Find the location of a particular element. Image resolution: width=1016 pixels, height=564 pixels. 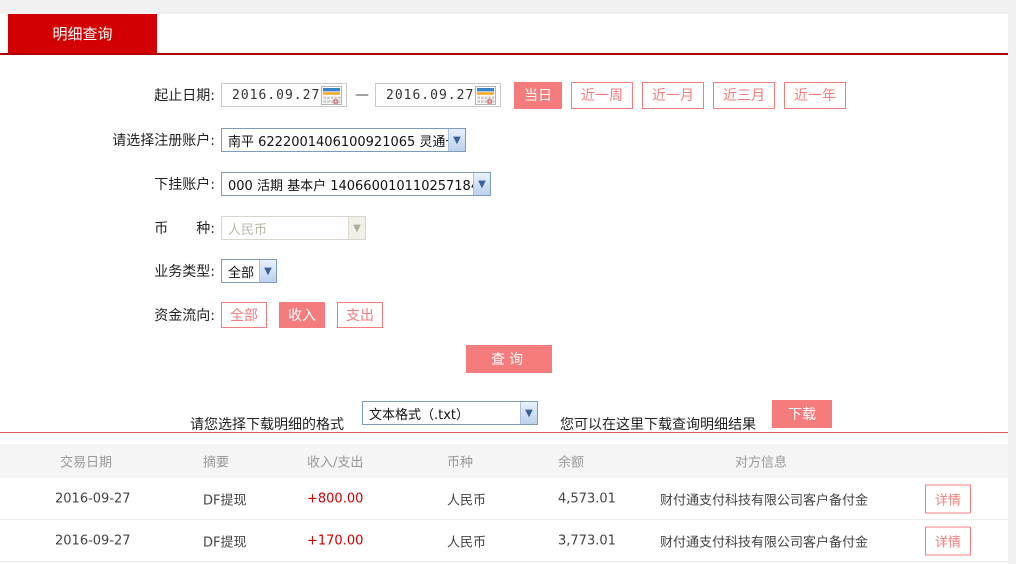

query-button: 查询 is located at coordinates (509, 359).